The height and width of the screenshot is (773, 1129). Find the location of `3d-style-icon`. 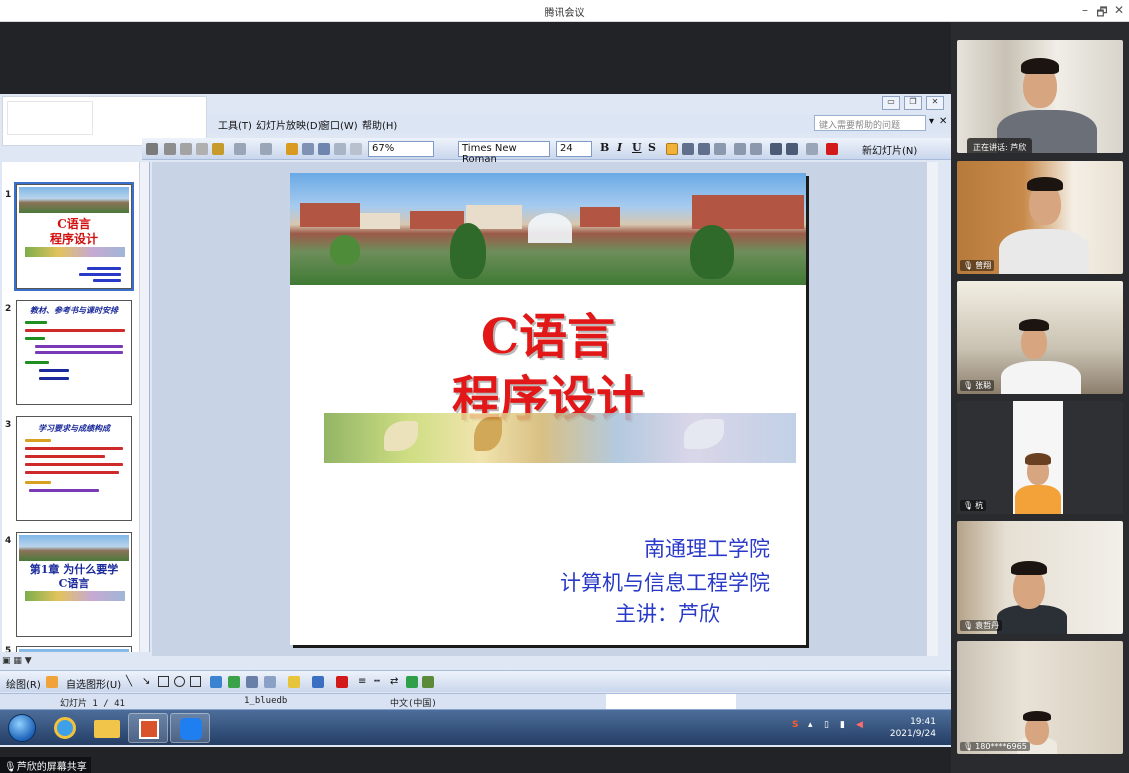

3d-style-icon is located at coordinates (428, 682).